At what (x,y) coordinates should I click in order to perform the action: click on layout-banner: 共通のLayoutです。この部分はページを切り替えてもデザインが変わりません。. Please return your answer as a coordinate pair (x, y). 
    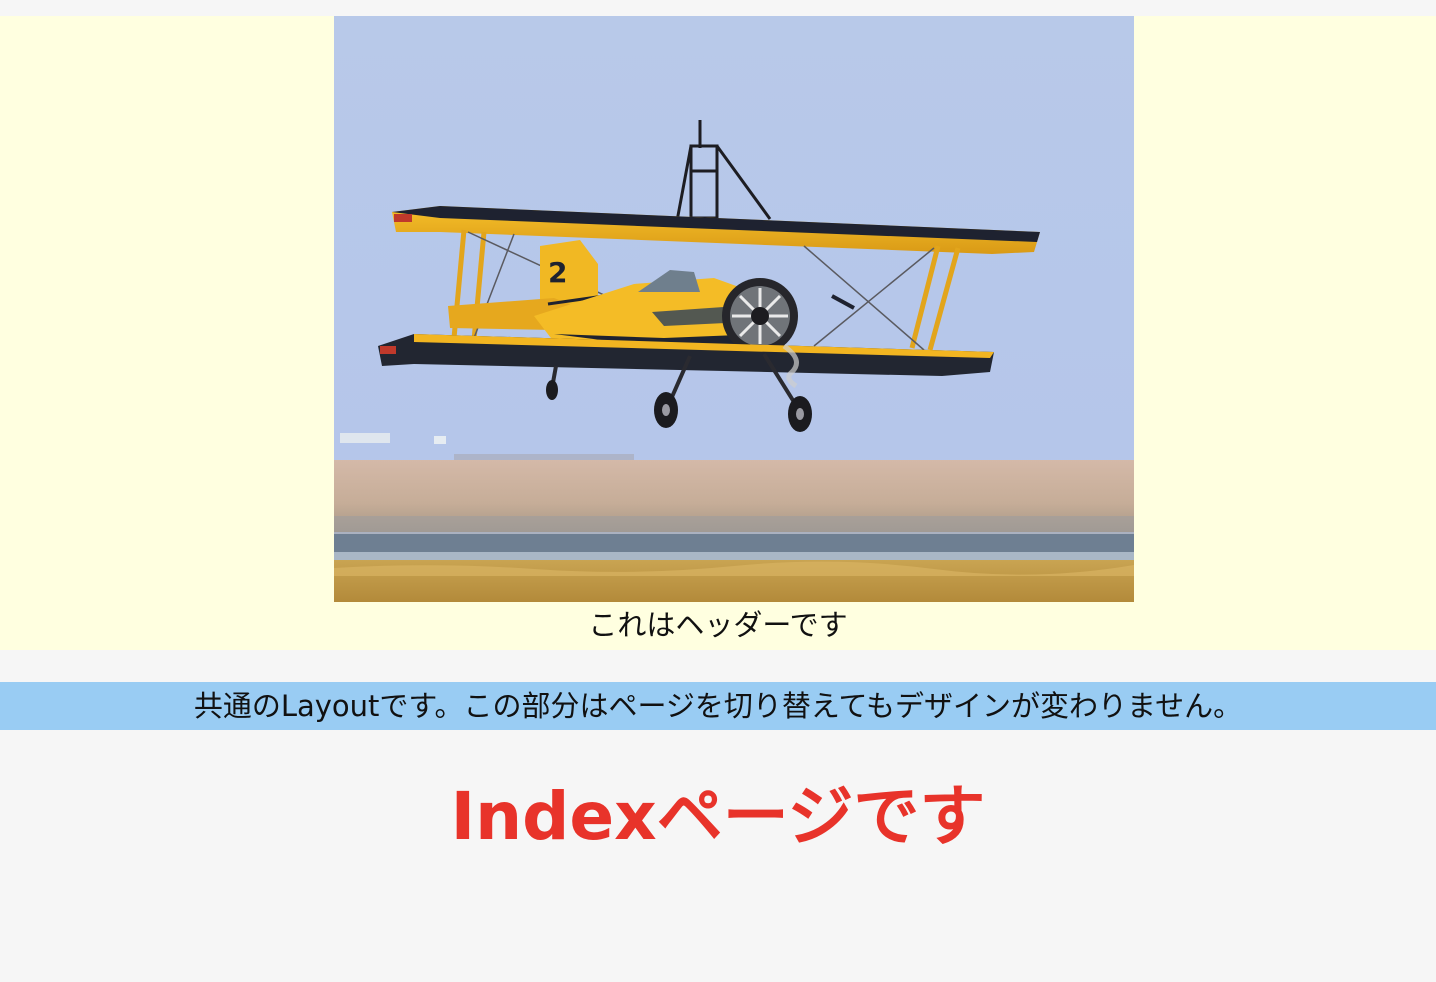
    Looking at the image, I should click on (718, 706).